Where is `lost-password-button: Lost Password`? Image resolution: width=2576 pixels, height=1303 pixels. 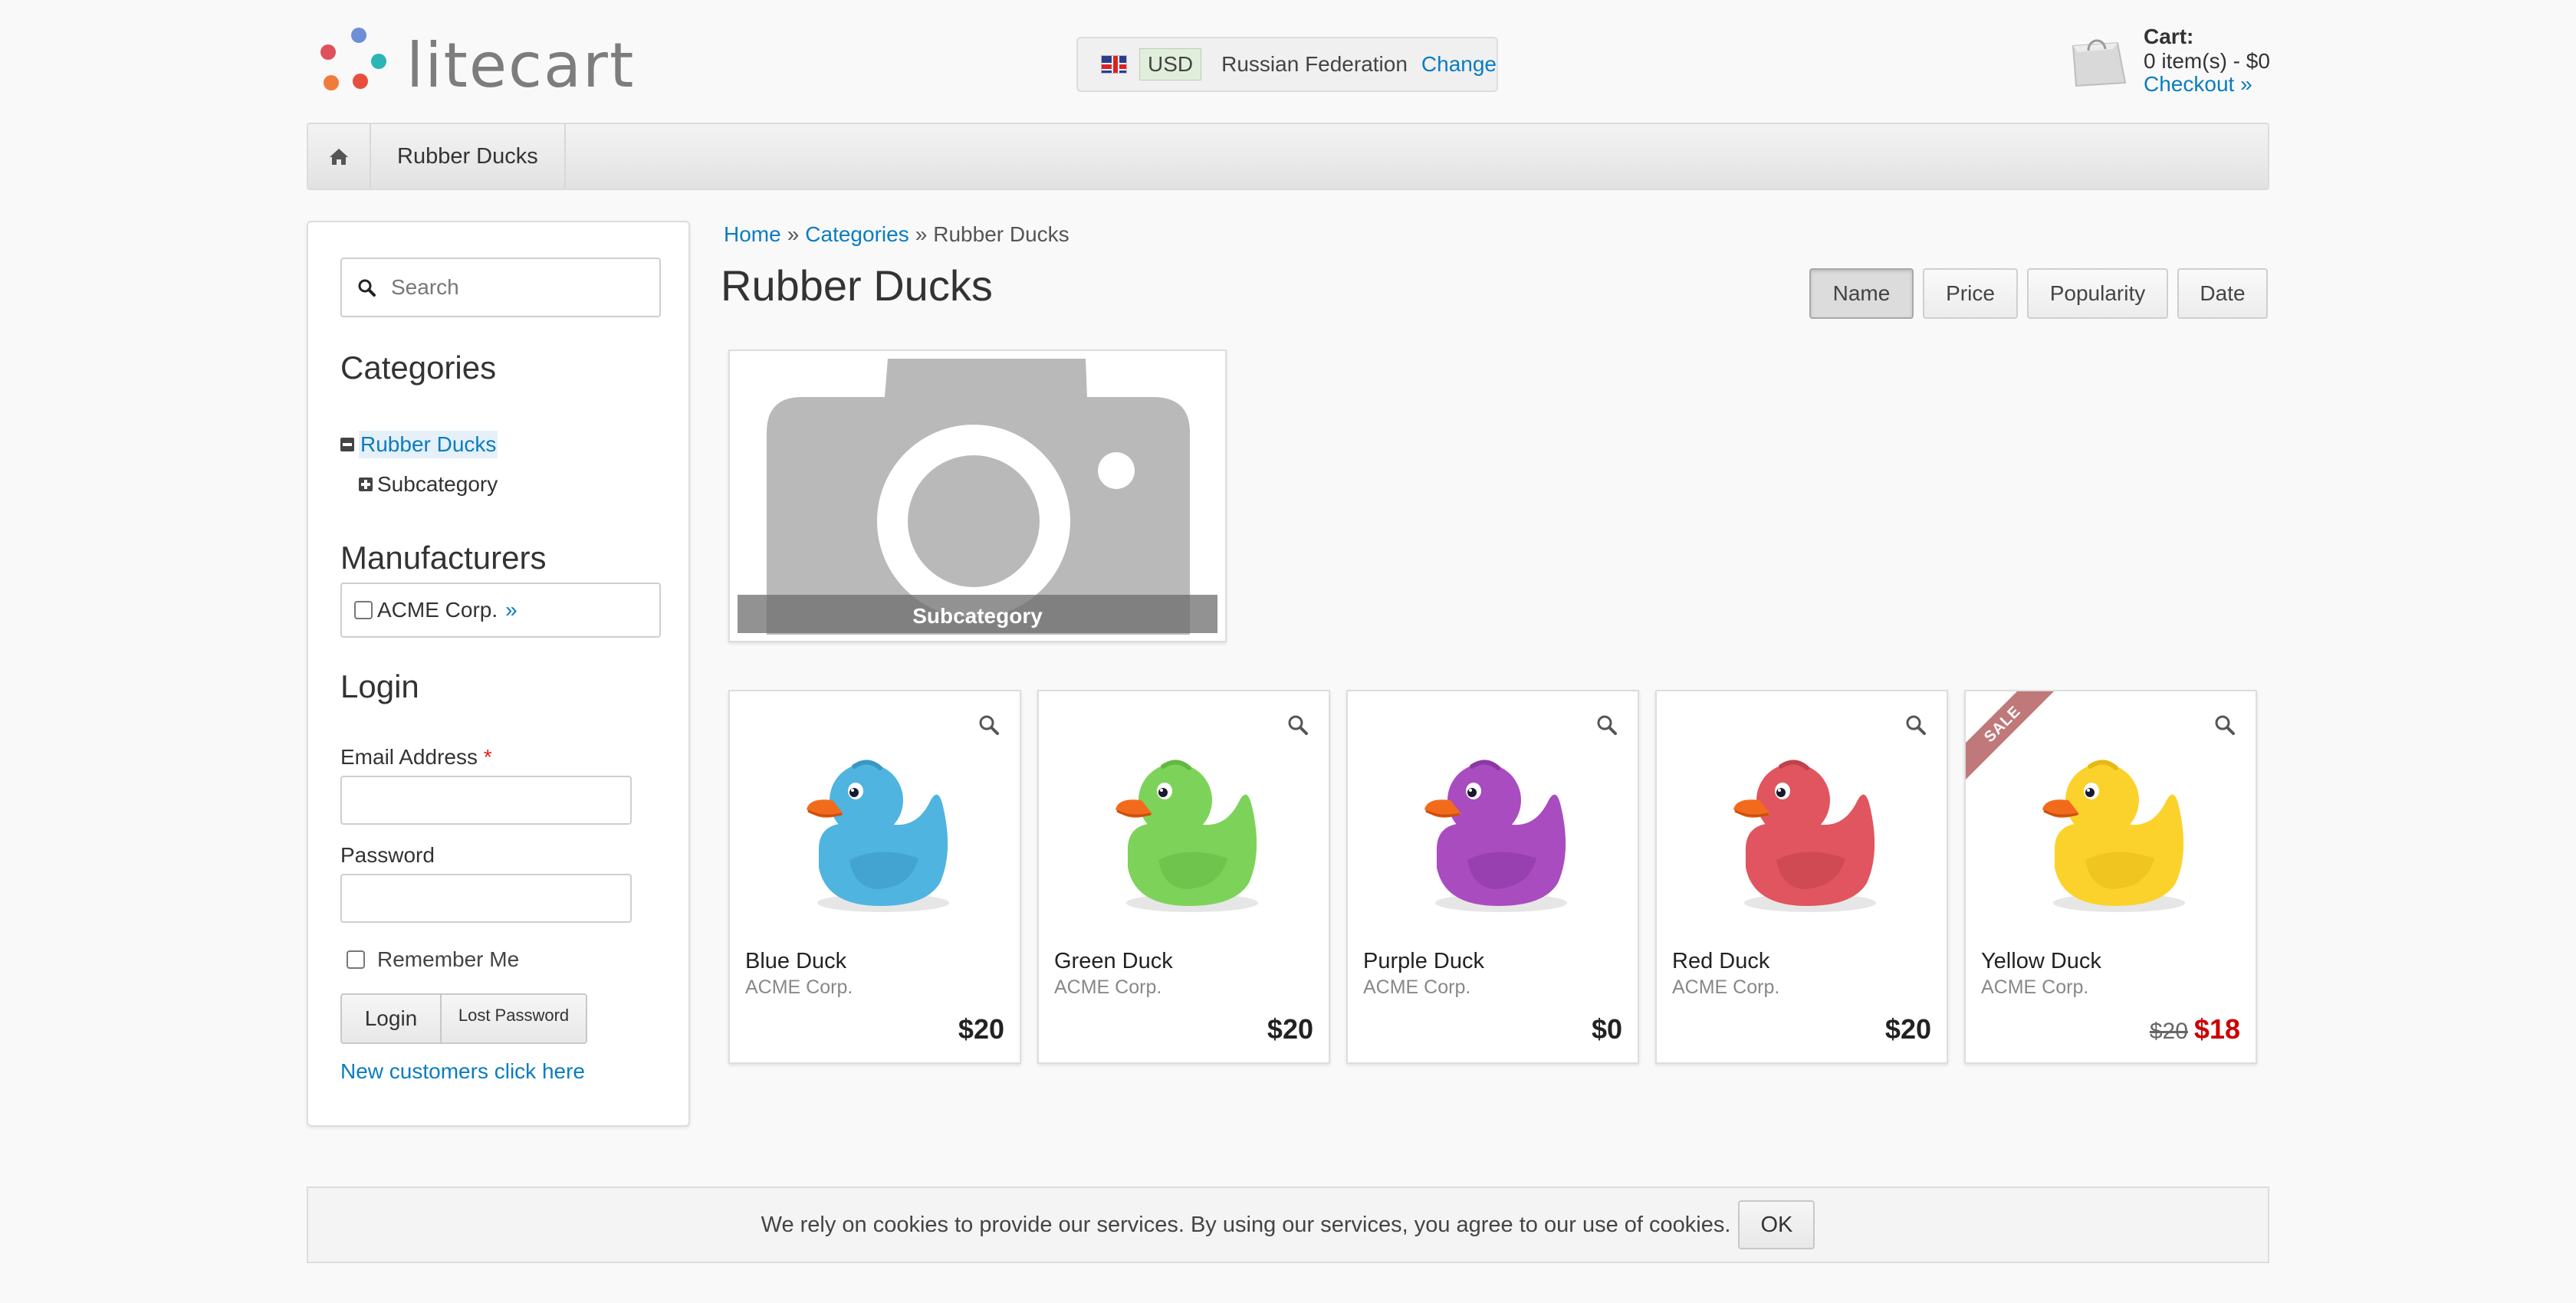
lost-password-button: Lost Password is located at coordinates (514, 1018).